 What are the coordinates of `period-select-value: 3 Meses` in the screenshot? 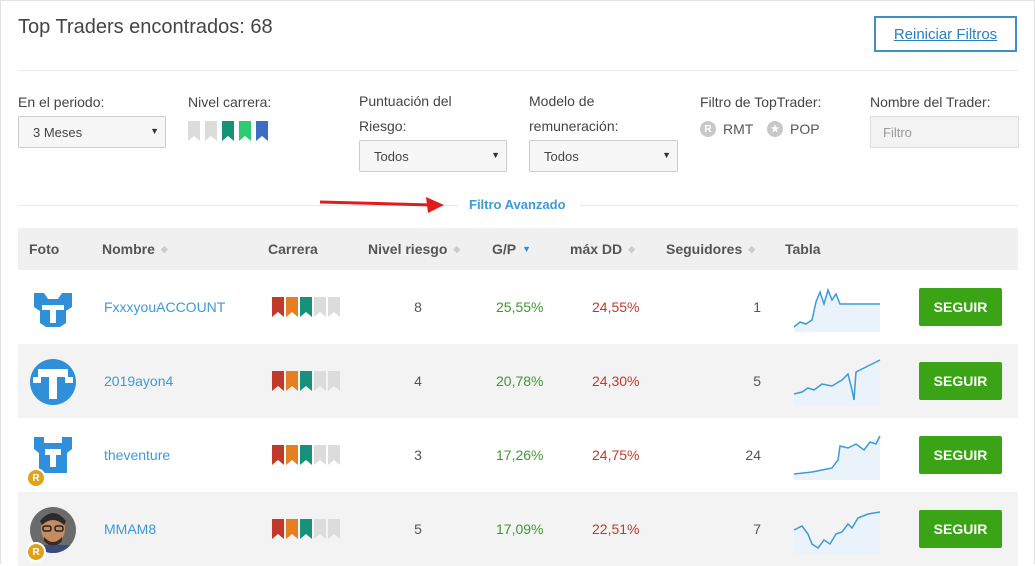 It's located at (58, 132).